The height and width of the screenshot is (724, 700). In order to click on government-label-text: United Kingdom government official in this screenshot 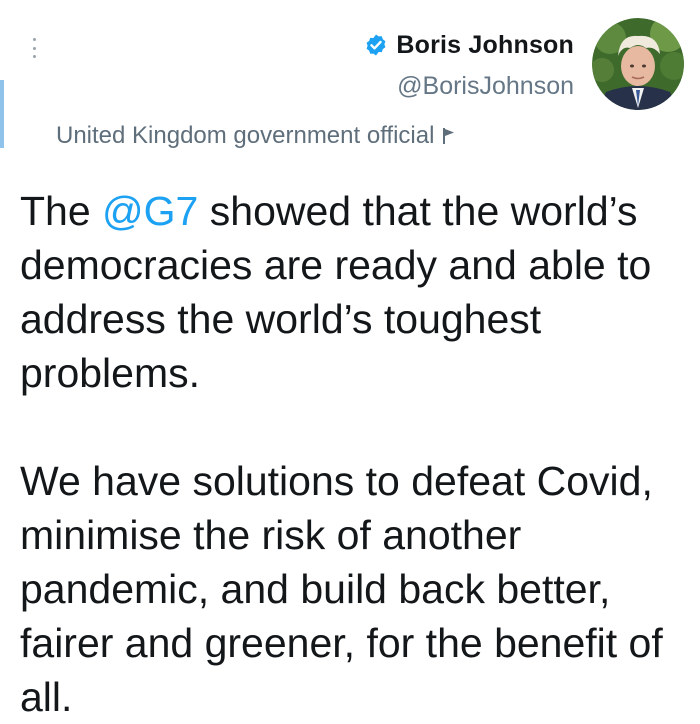, I will do `click(245, 135)`.